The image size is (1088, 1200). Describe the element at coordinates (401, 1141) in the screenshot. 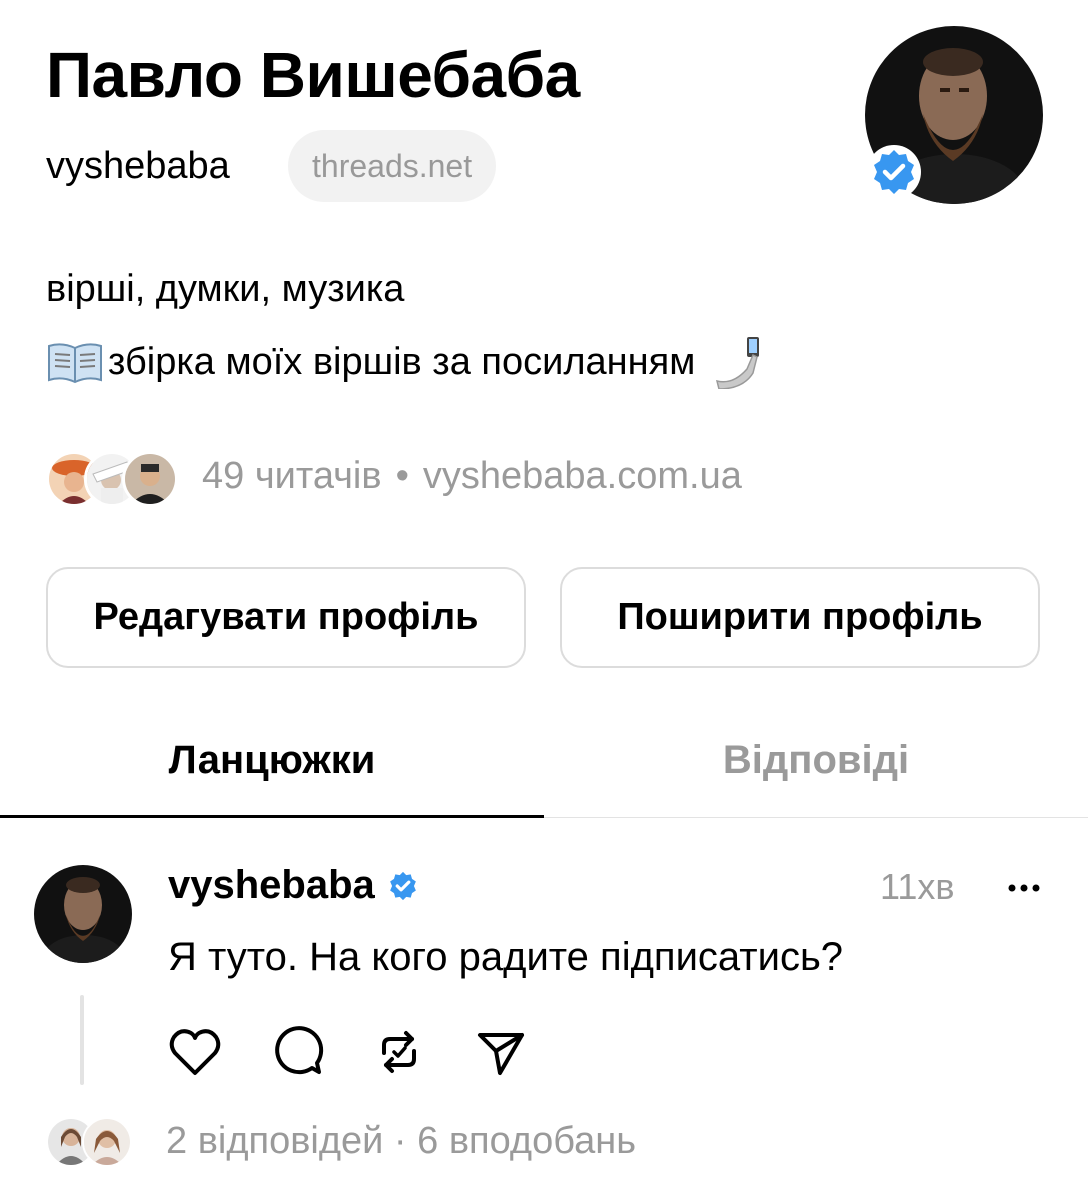

I see `replies-likes-summary: 2 відповідей · 6 вподобань` at that location.